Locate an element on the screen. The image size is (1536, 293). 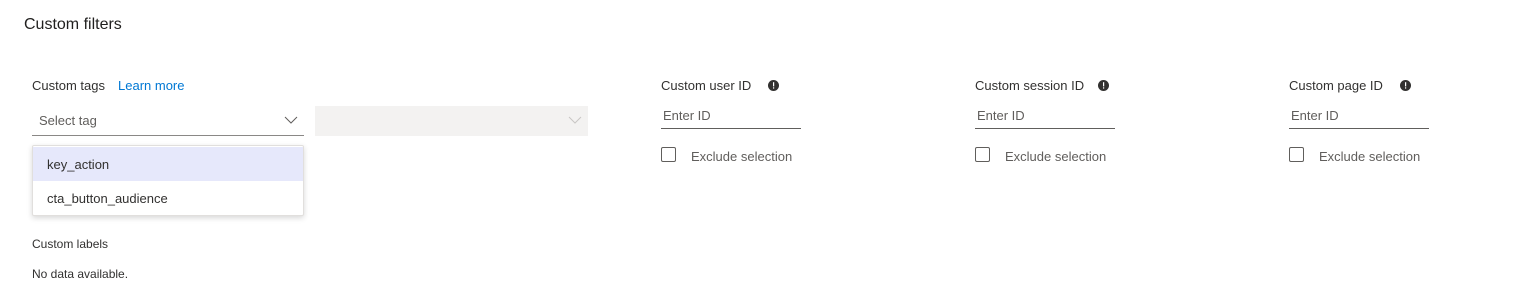
custom-page-id-input: Enter ID is located at coordinates (1359, 116).